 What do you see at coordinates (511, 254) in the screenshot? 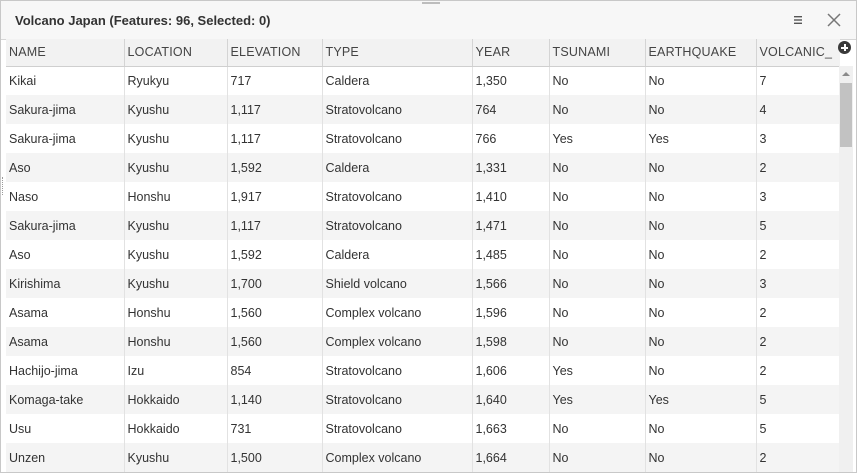
I see `cell-year: 1,485` at bounding box center [511, 254].